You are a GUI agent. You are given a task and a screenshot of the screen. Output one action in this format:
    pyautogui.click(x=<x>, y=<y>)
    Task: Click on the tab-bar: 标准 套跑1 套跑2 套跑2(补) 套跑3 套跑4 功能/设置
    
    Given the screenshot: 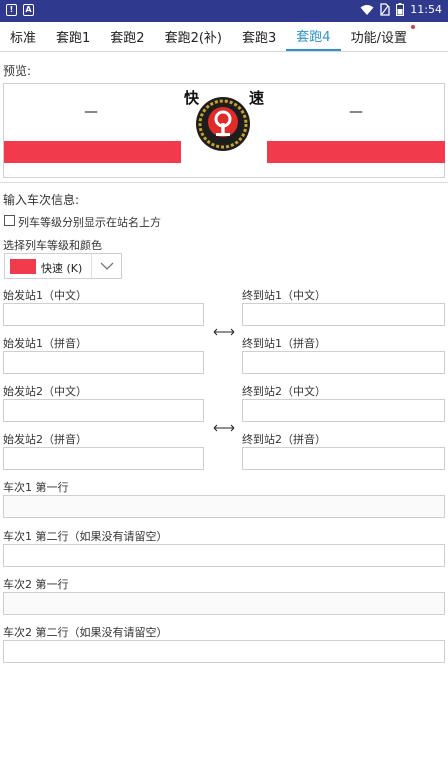 What is the action you would take?
    pyautogui.click(x=224, y=37)
    